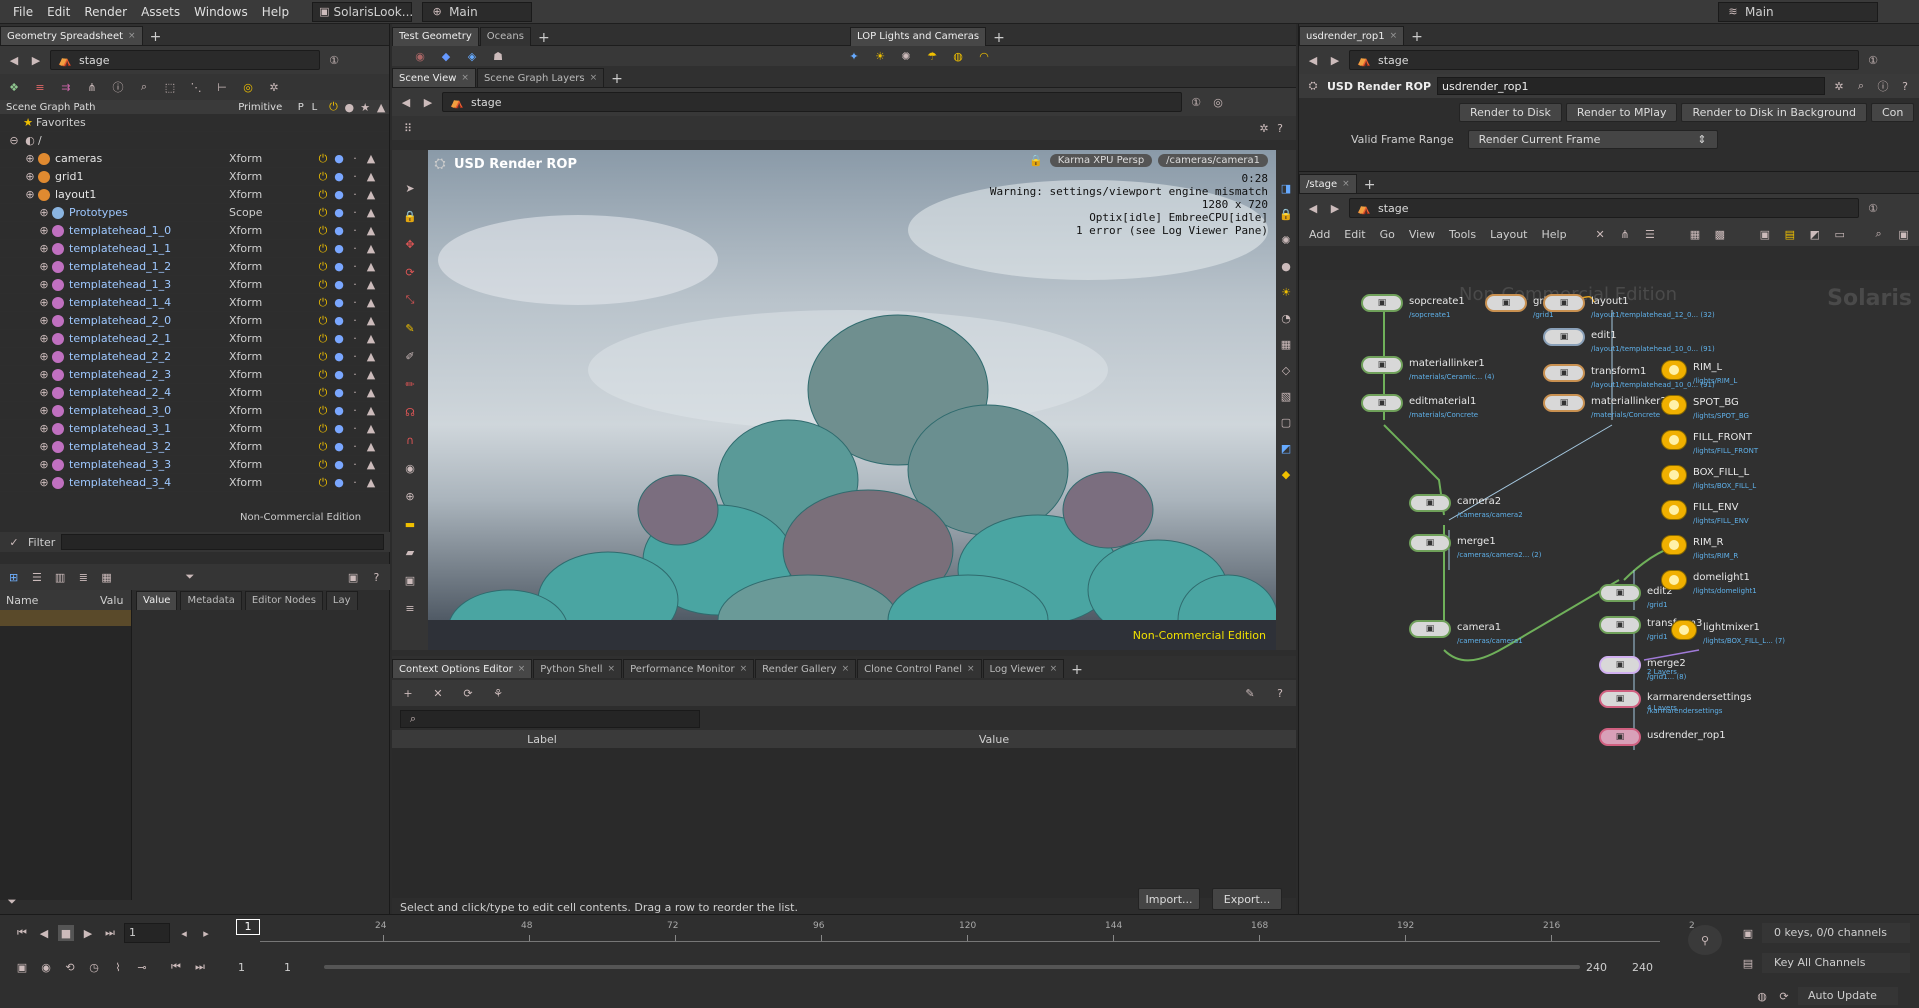 This screenshot has width=1919, height=1008. What do you see at coordinates (1620, 737) in the screenshot?
I see `node-usdrender_rop1: ▣` at bounding box center [1620, 737].